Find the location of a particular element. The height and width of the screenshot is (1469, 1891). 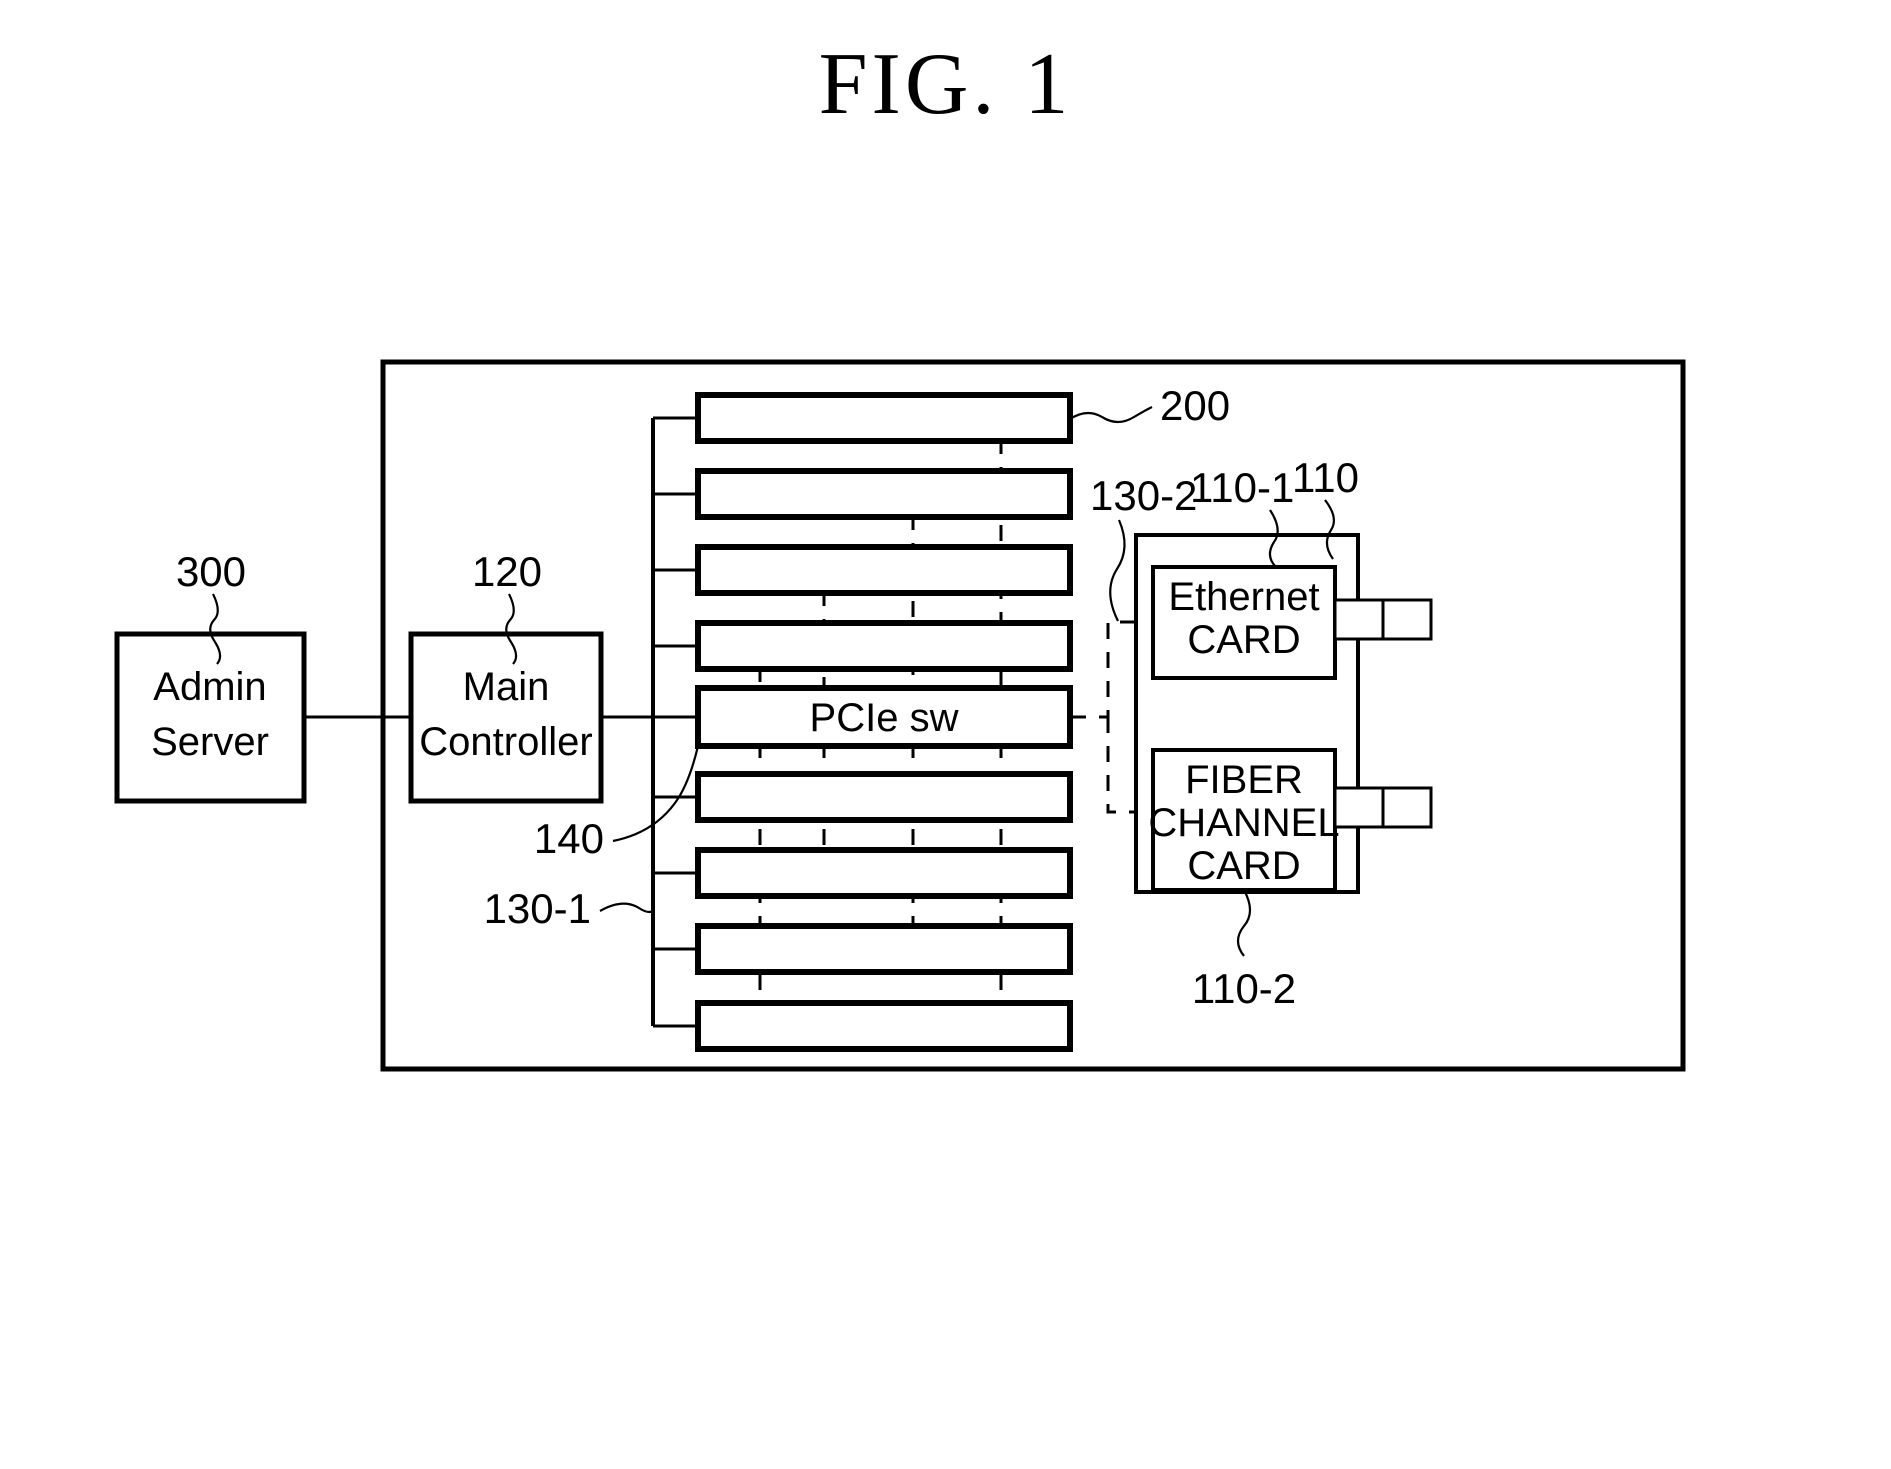

main-controller-label-line2: Controller is located at coordinates (505, 742).